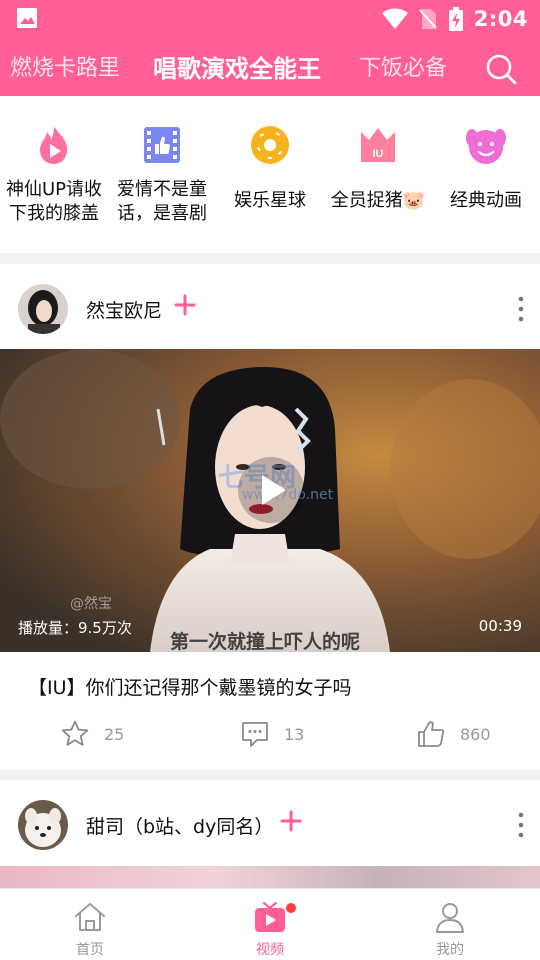  I want to click on top-tab-bar: 燃烧卡路里 唱歌演戏全能王 下饭必备, so click(270, 67).